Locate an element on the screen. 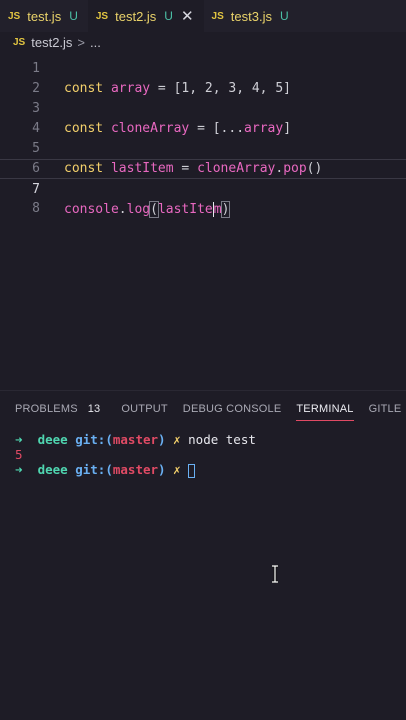 The width and height of the screenshot is (406, 720). tab-problems: PROBLEMS 13 is located at coordinates (53, 408).